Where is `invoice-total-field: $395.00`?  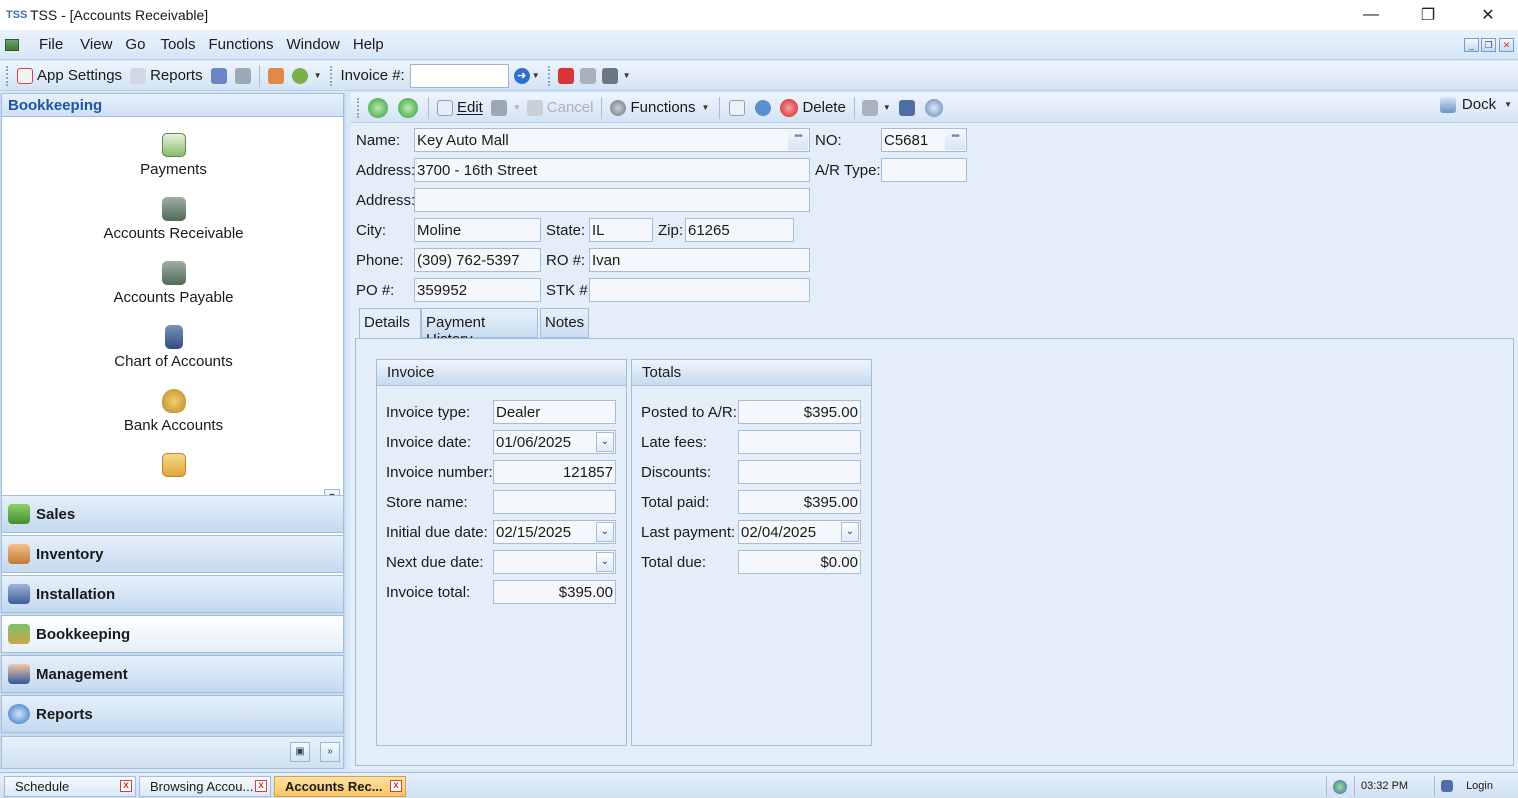 invoice-total-field: $395.00 is located at coordinates (554, 592).